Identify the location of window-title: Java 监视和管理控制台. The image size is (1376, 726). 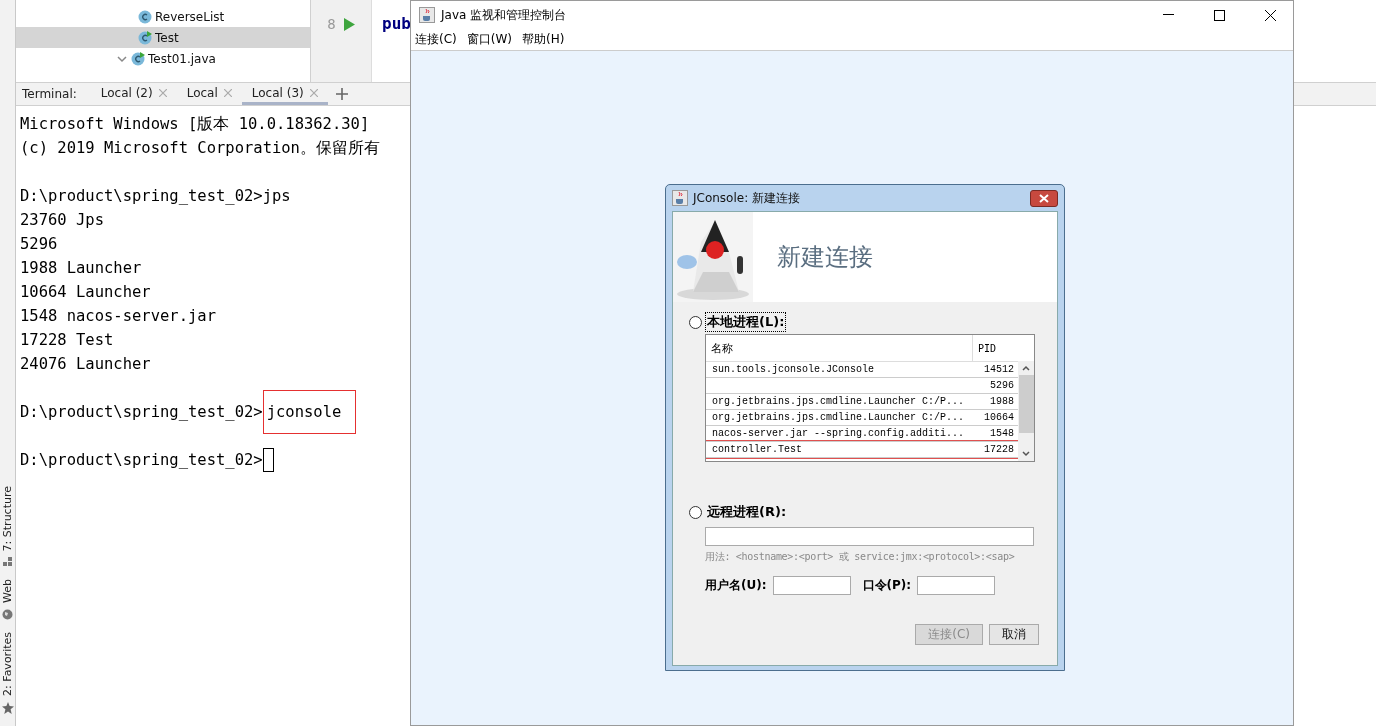
(504, 15).